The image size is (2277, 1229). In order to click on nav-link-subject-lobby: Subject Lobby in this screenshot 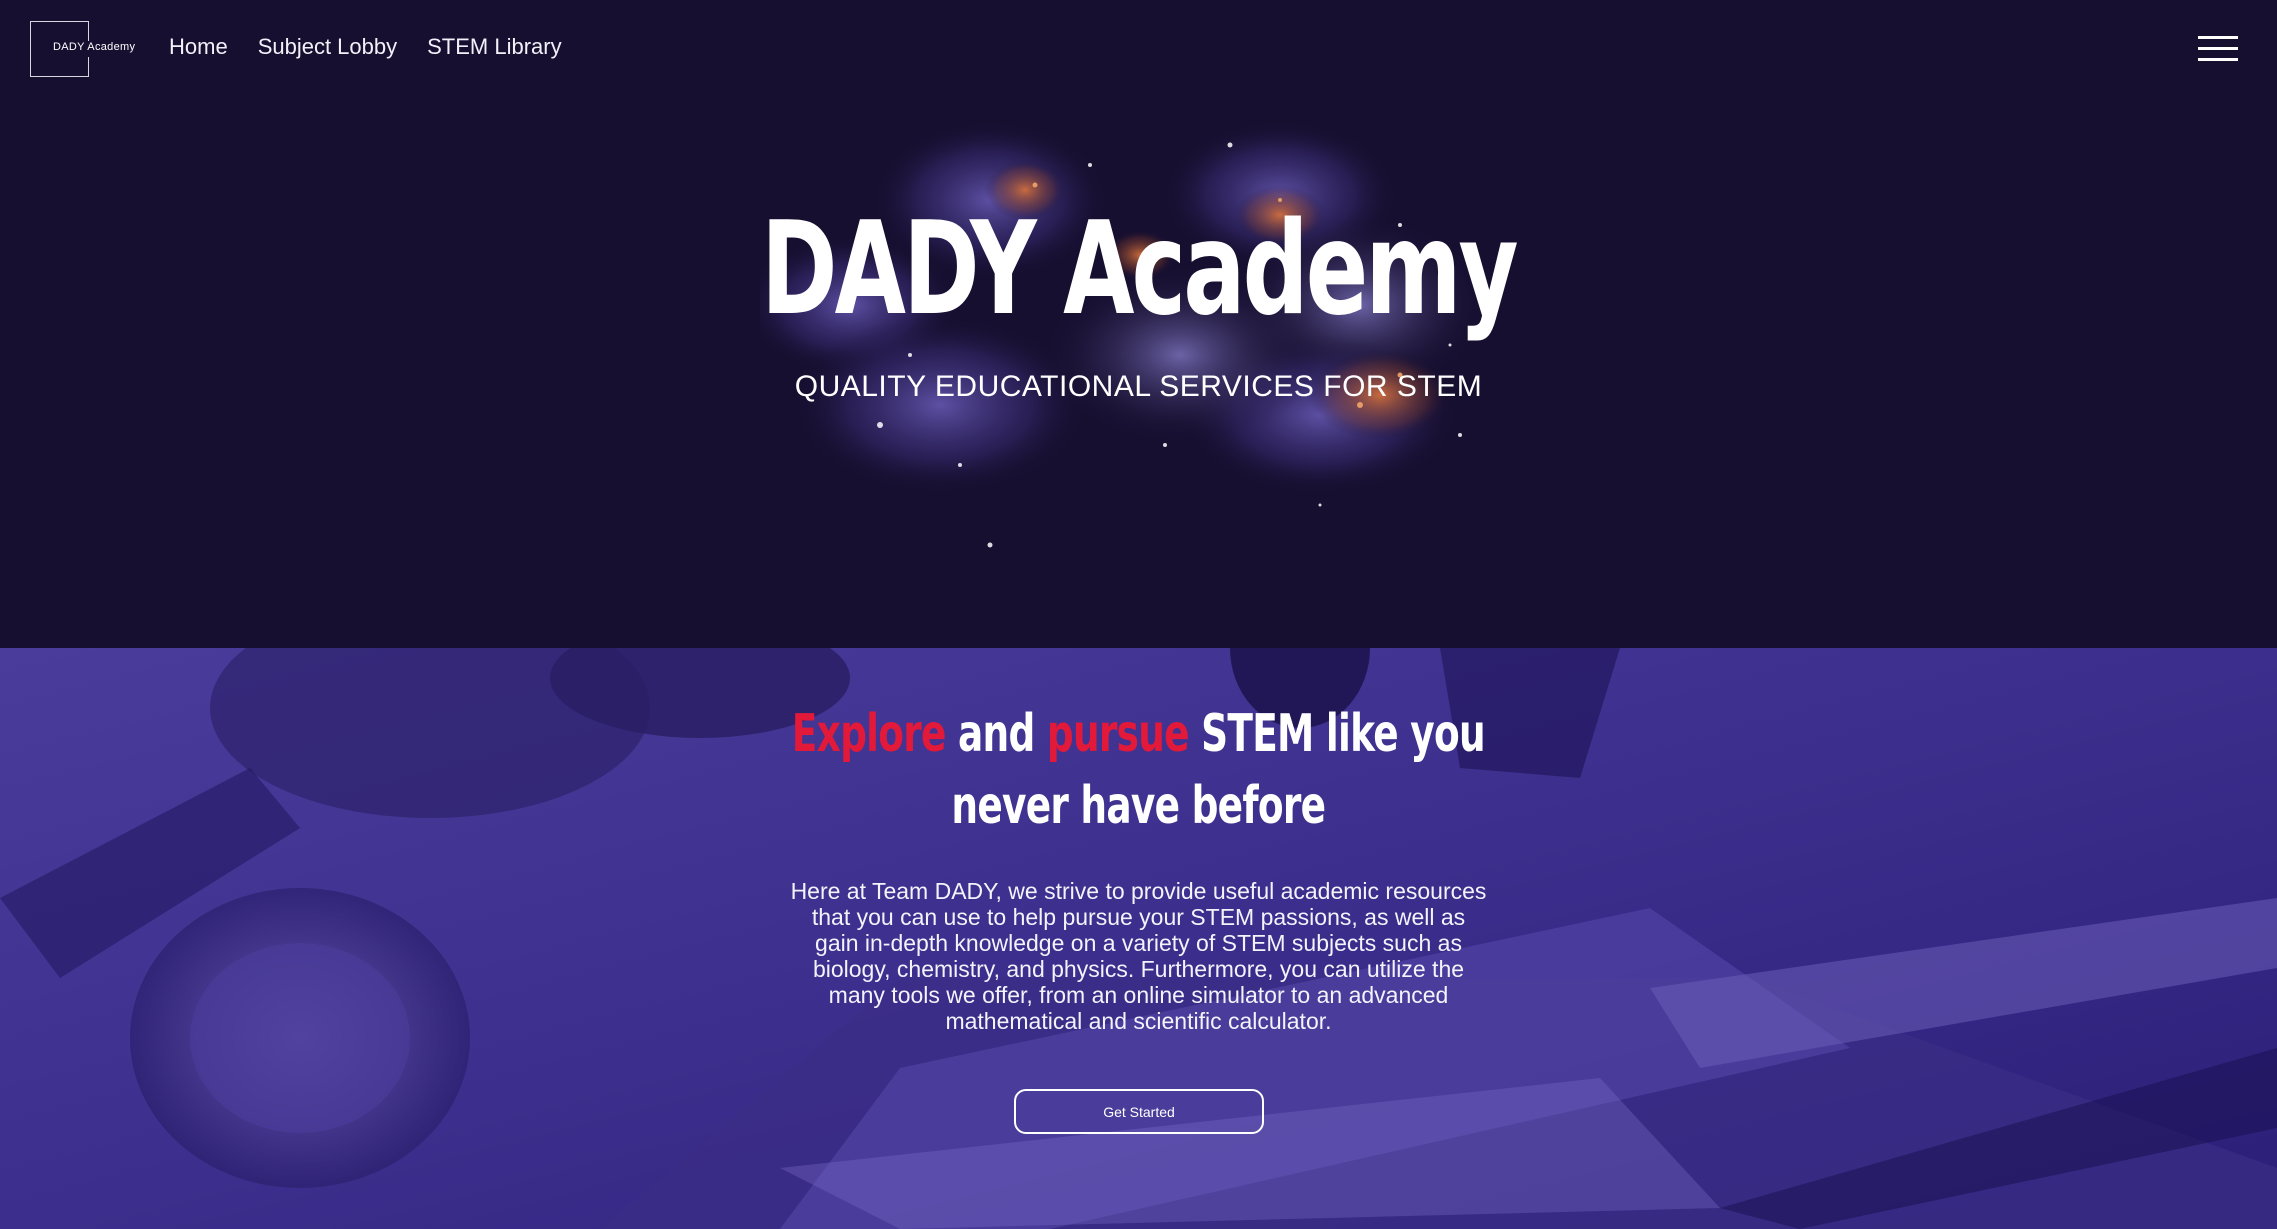, I will do `click(327, 47)`.